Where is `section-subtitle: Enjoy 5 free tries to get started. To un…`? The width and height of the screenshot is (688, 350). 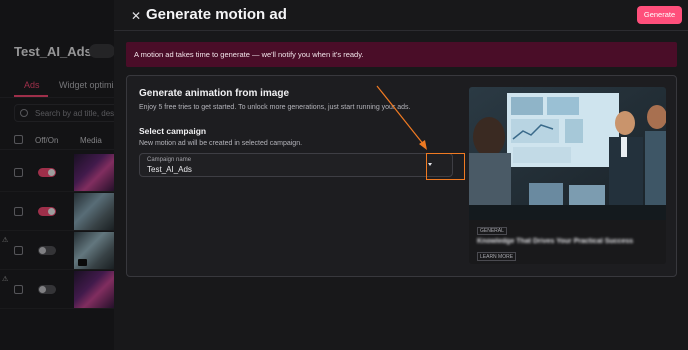 section-subtitle: Enjoy 5 free tries to get started. To un… is located at coordinates (275, 107).